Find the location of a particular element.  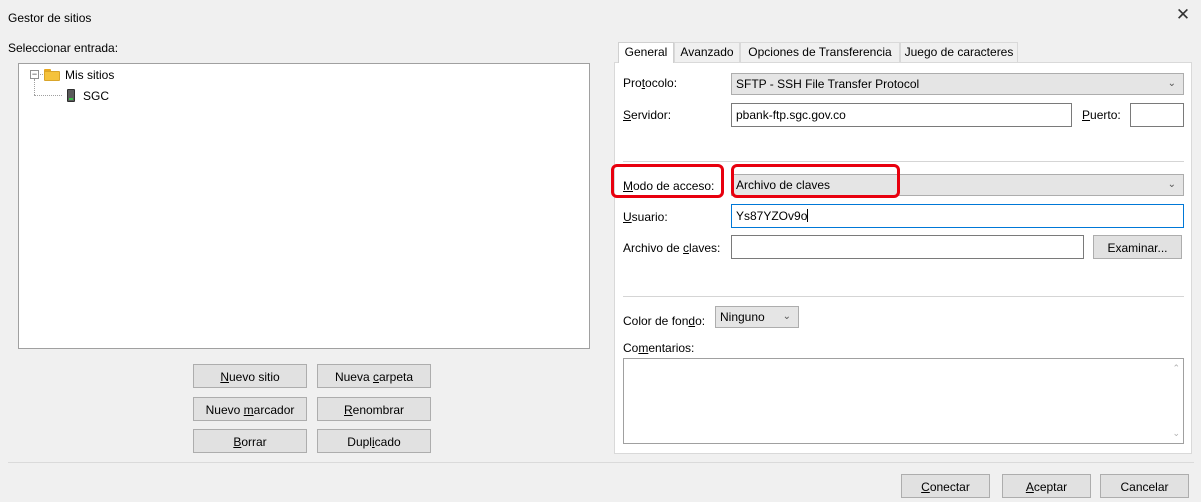

delete-button: Borrar is located at coordinates (250, 441).